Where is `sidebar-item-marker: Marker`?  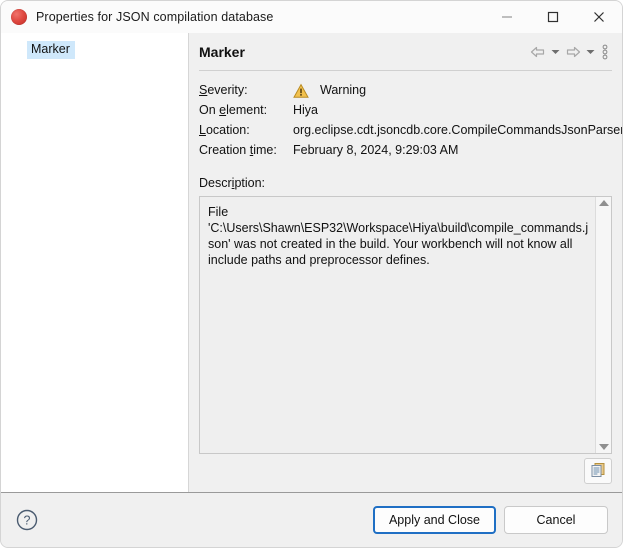 sidebar-item-marker: Marker is located at coordinates (51, 50).